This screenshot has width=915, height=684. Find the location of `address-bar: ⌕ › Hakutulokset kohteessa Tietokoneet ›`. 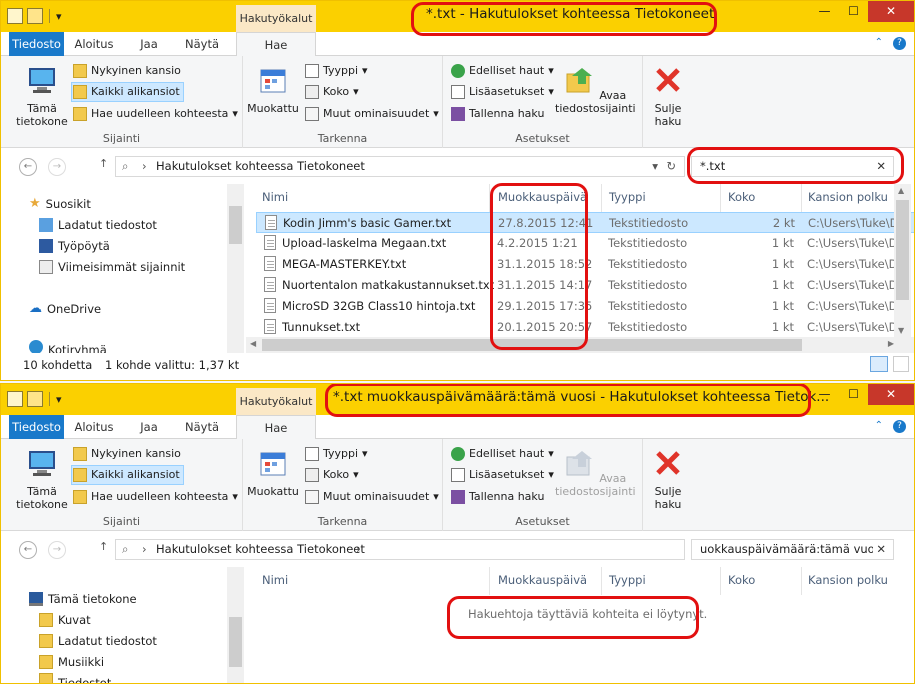

address-bar: ⌕ › Hakutulokset kohteessa Tietokoneet › is located at coordinates (400, 549).